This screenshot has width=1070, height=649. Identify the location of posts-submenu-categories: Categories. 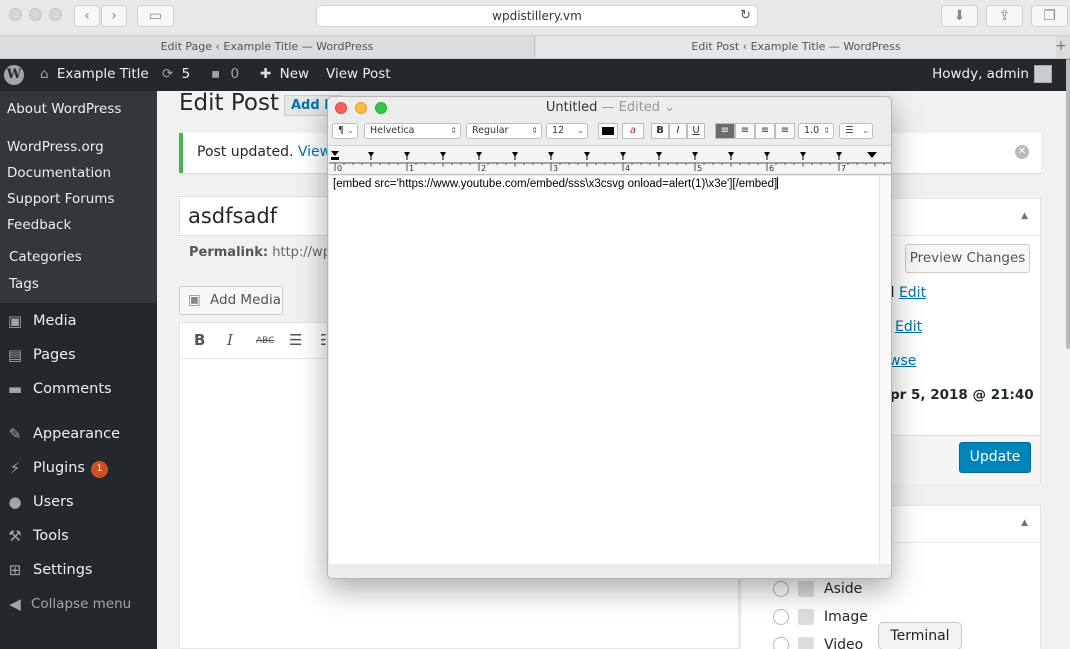
(45, 257).